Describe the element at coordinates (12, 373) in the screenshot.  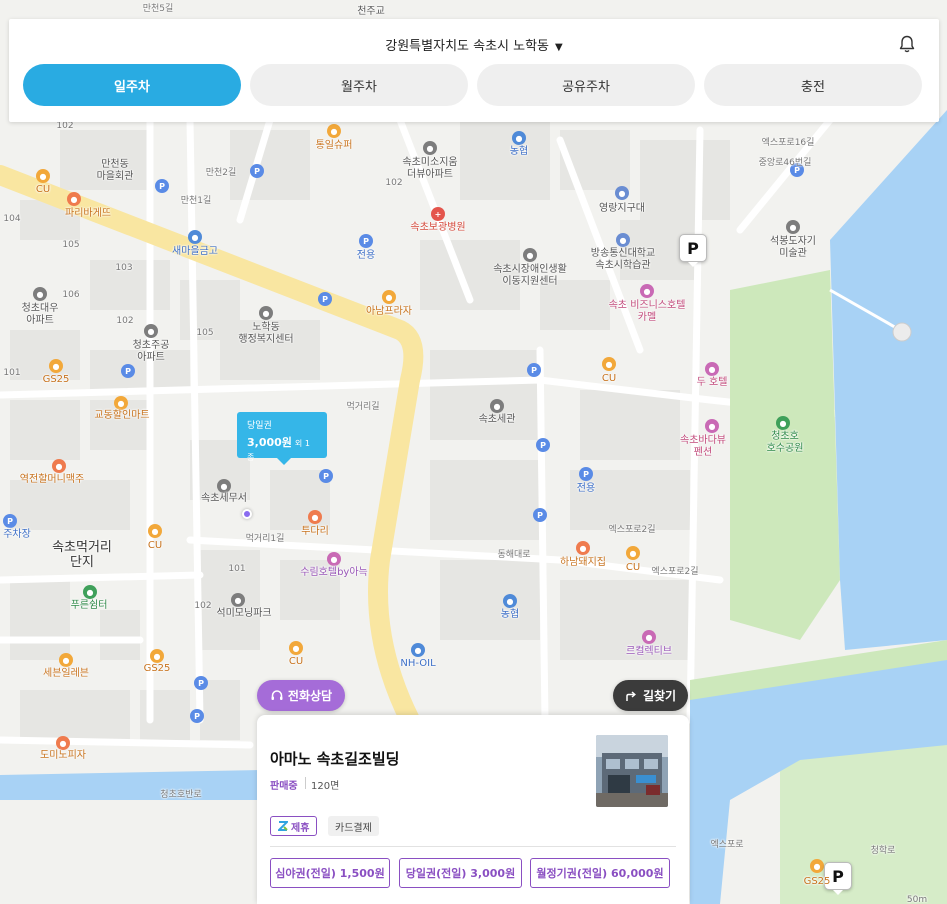
I see `building-number: 101` at that location.